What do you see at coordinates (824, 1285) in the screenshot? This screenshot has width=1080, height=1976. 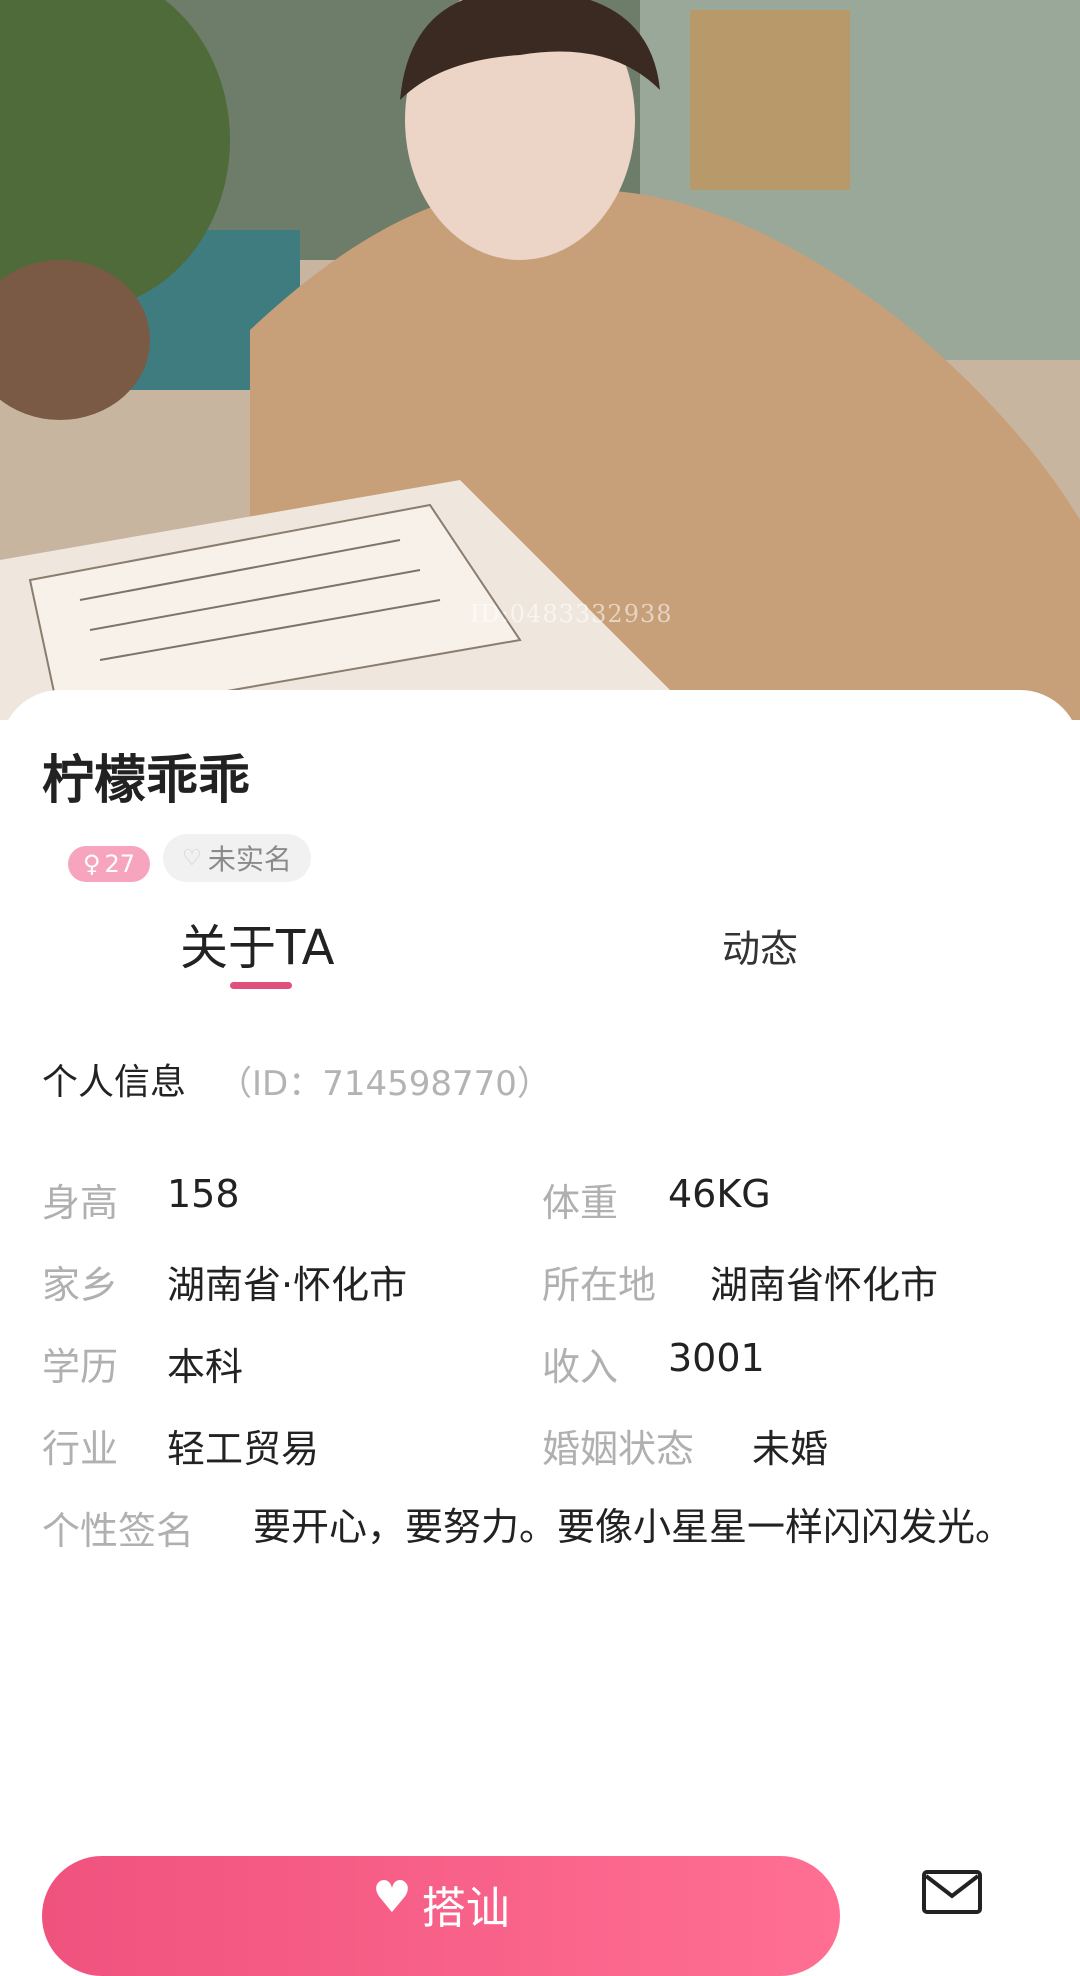 I see `location-value: 湖南省怀化市` at bounding box center [824, 1285].